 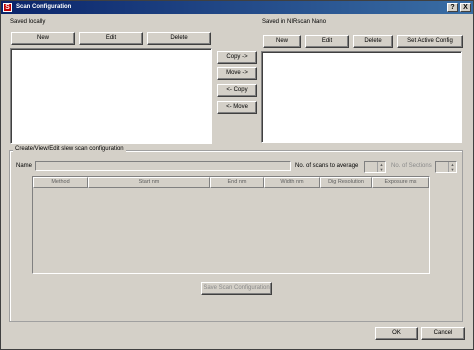 I want to click on device-edit-button: Edit, so click(x=327, y=41).